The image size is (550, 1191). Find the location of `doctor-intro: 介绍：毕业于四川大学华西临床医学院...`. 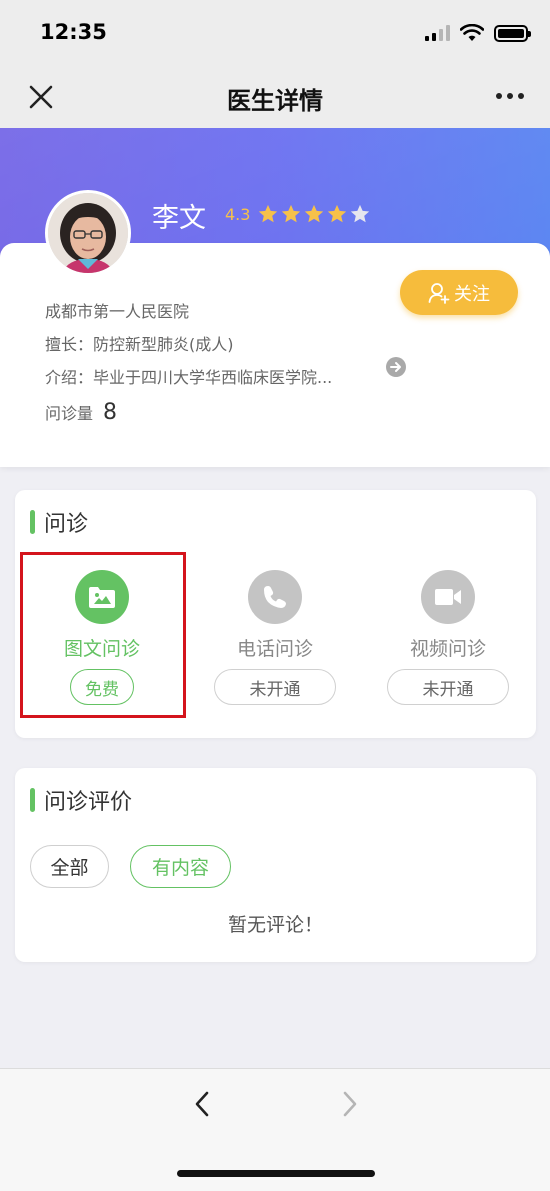

doctor-intro: 介绍：毕业于四川大学华西临床医学院... is located at coordinates (188, 376).